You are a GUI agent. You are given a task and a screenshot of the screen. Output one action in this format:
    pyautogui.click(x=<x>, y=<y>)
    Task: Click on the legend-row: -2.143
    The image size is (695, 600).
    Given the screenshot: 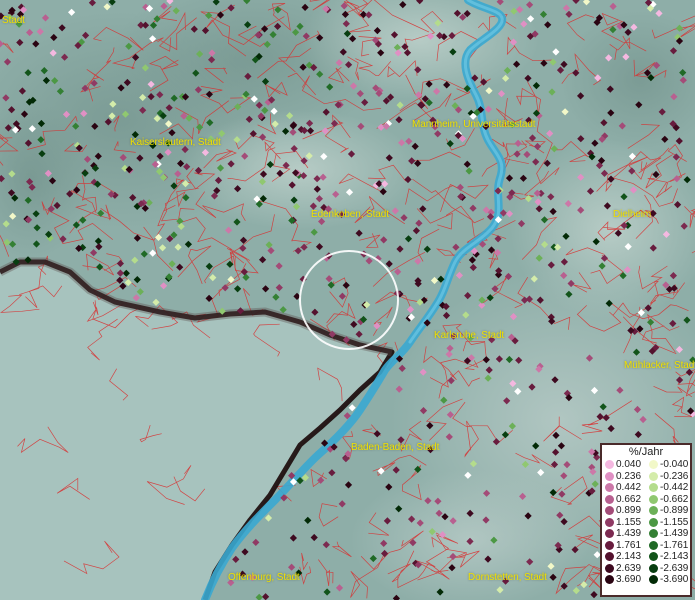 What is the action you would take?
    pyautogui.click(x=668, y=557)
    